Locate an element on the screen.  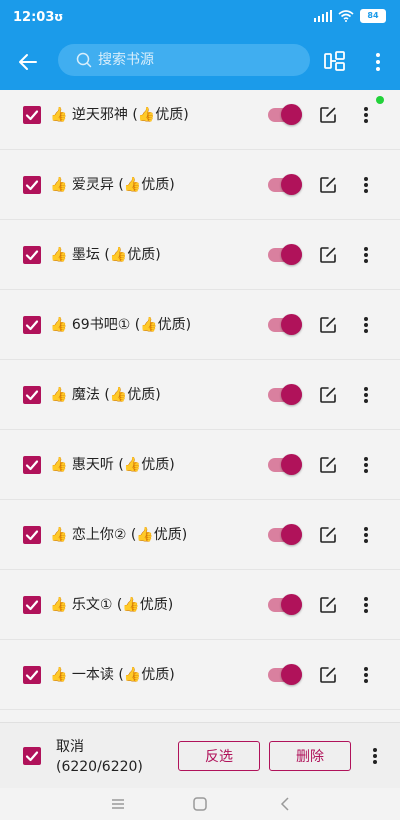
invert-selection-button: 反选 is located at coordinates (219, 756).